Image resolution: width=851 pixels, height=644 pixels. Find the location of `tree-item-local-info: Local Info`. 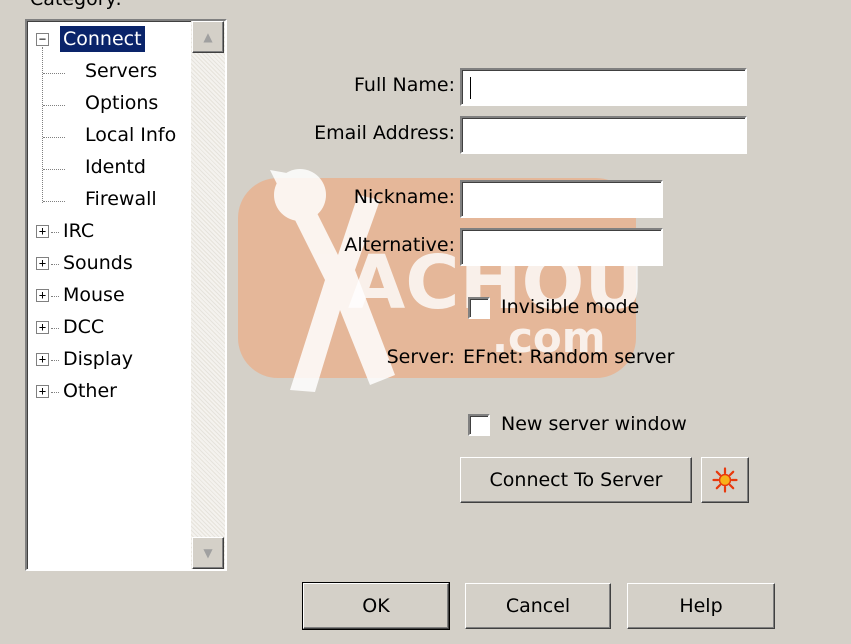

tree-item-local-info: Local Info is located at coordinates (130, 135).